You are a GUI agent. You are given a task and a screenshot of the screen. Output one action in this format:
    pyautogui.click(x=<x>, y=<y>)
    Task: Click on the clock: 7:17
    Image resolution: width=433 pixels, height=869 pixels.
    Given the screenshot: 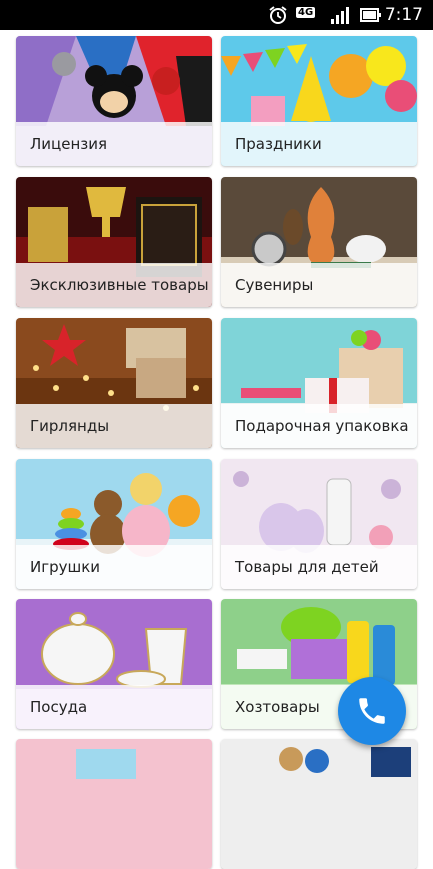 What is the action you would take?
    pyautogui.click(x=403, y=15)
    